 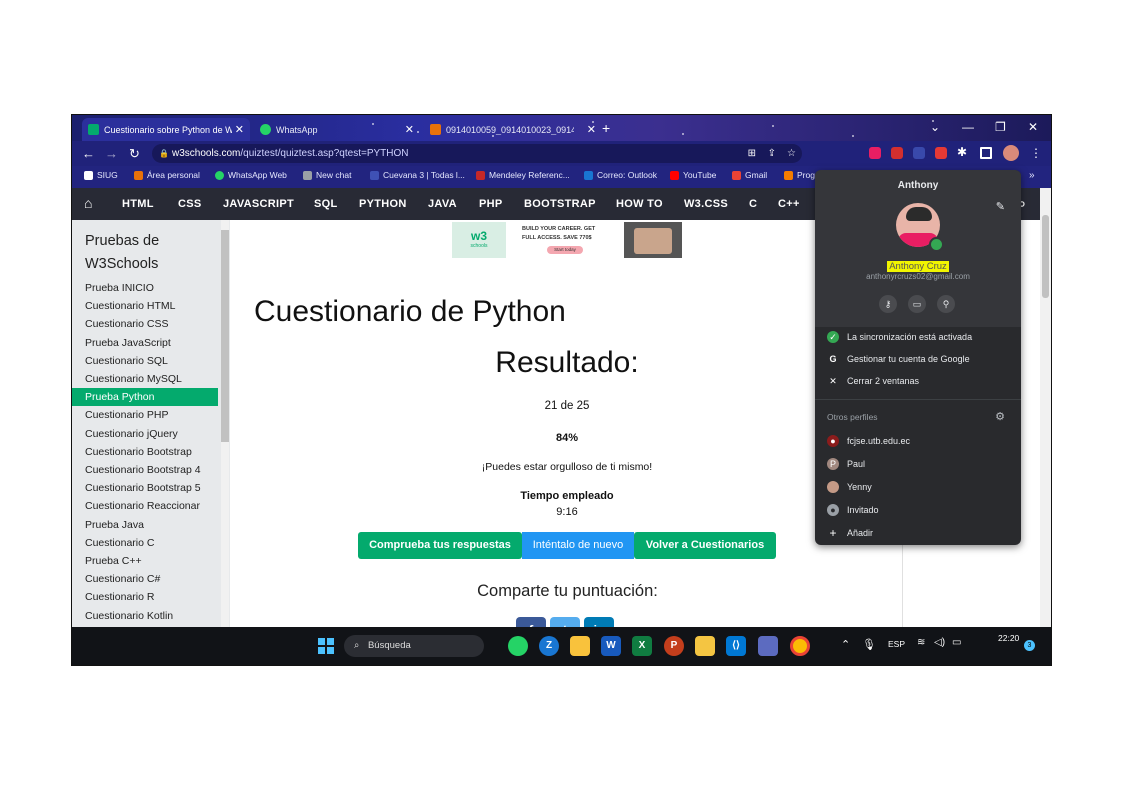 I want to click on back-arrow-icon: ←, so click(x=88, y=153).